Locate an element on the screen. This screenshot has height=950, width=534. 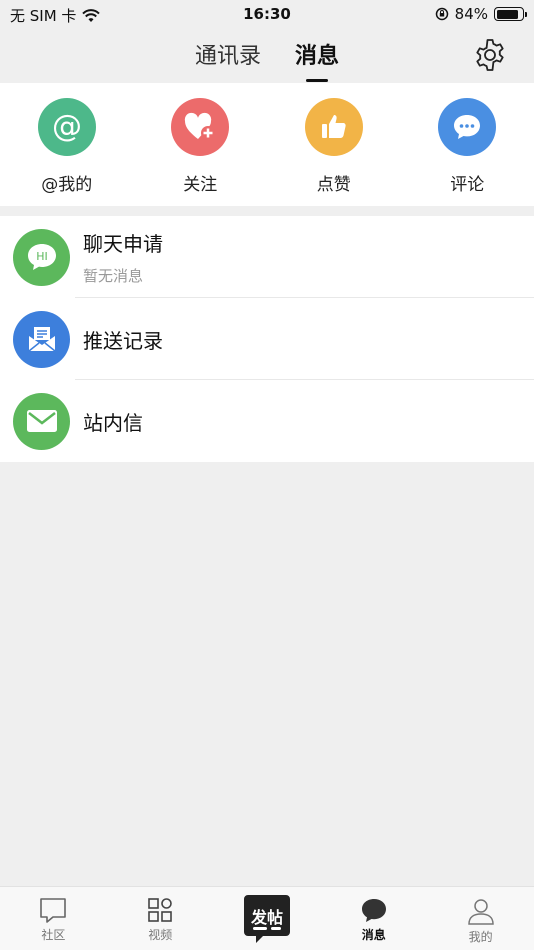
nav-video: 视频 is located at coordinates (160, 918).